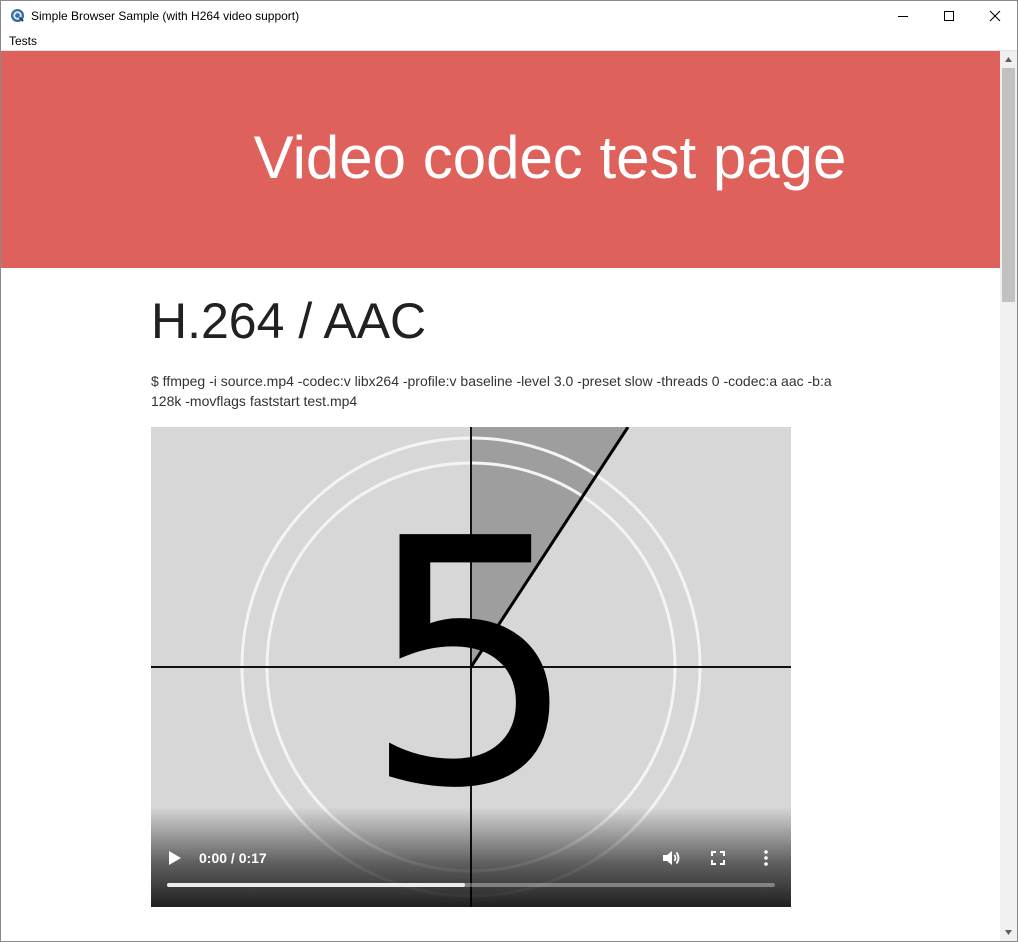  I want to click on video-progress-bar, so click(471, 885).